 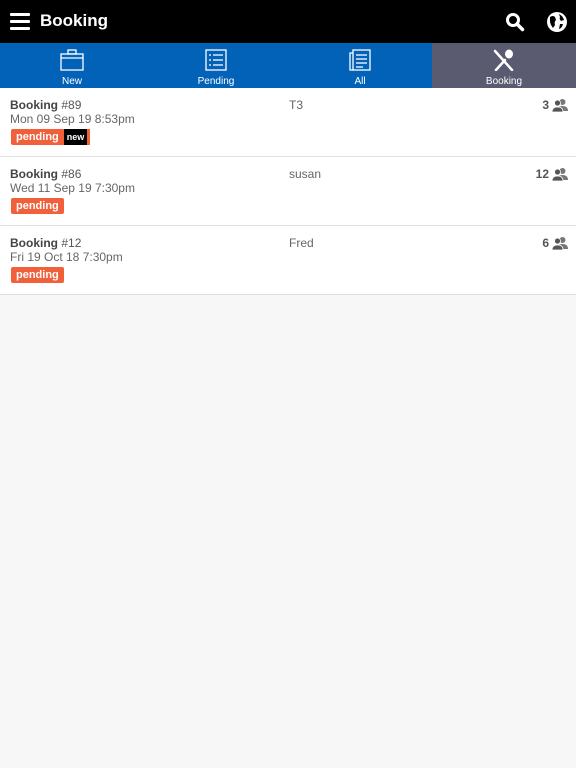 I want to click on new-badge: new, so click(x=77, y=137).